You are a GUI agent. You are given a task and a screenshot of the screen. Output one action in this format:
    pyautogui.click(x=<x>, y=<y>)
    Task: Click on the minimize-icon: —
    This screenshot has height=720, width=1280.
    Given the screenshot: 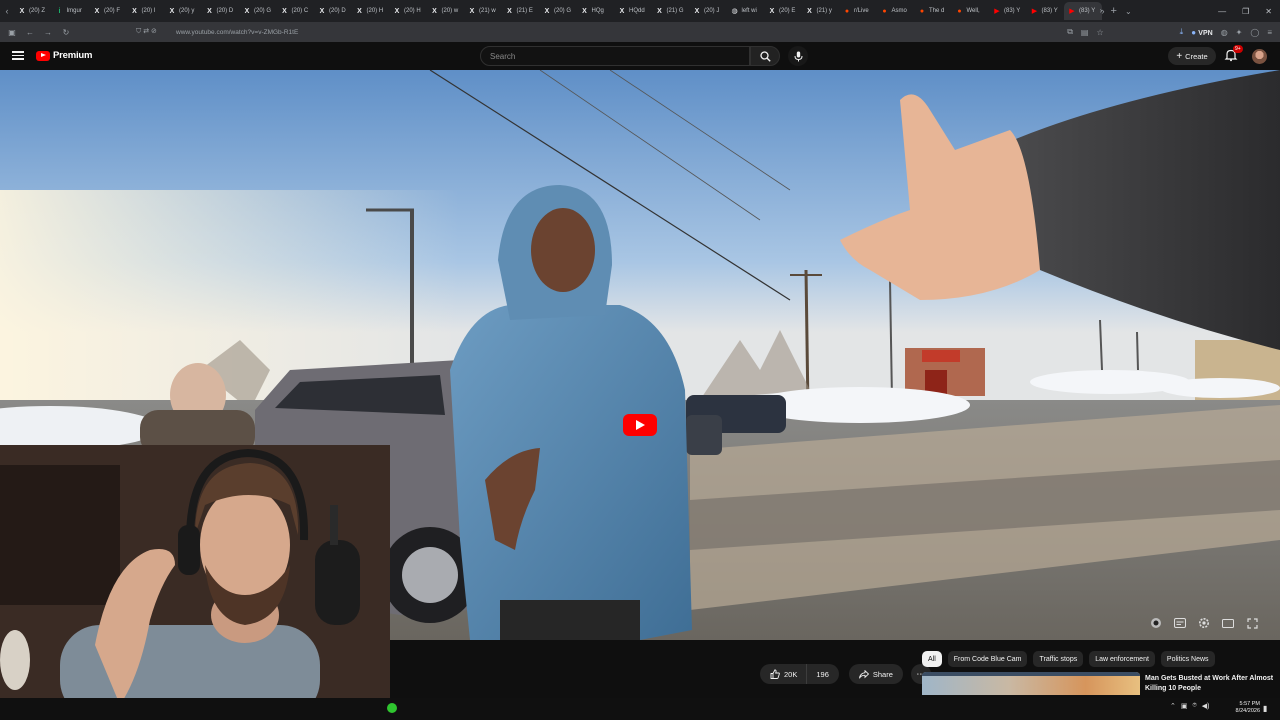 What is the action you would take?
    pyautogui.click(x=1222, y=11)
    